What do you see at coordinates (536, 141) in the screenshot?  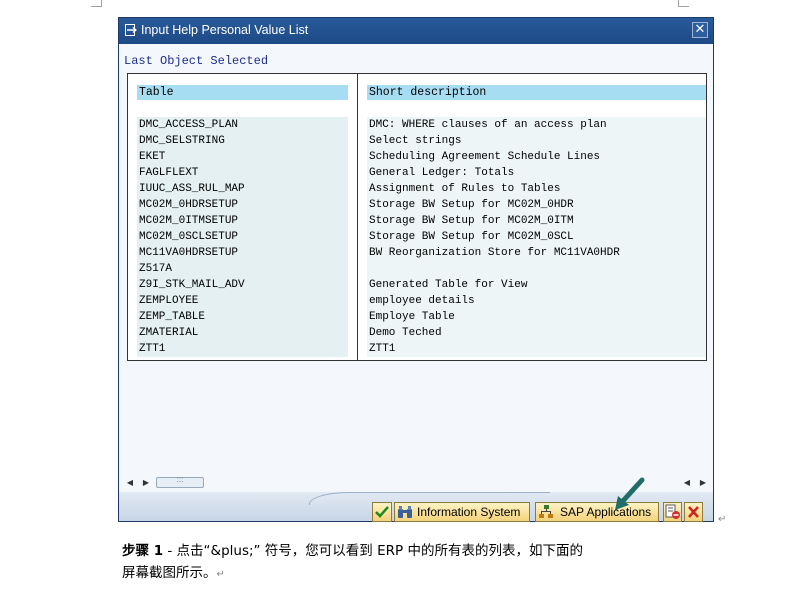 I see `short-description-cell: Select strings` at bounding box center [536, 141].